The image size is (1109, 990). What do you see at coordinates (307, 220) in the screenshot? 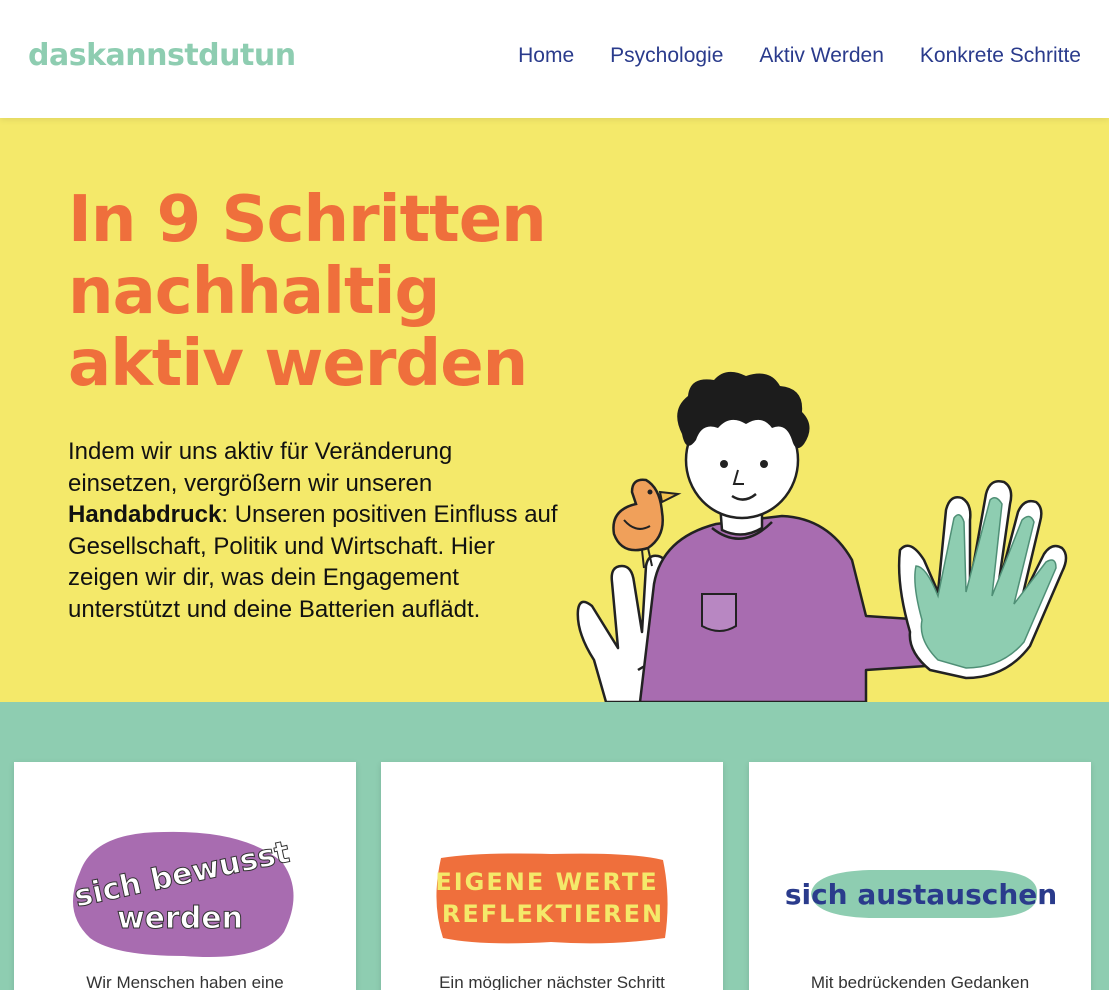
I see `hero-title-line: In 9 Schritten` at bounding box center [307, 220].